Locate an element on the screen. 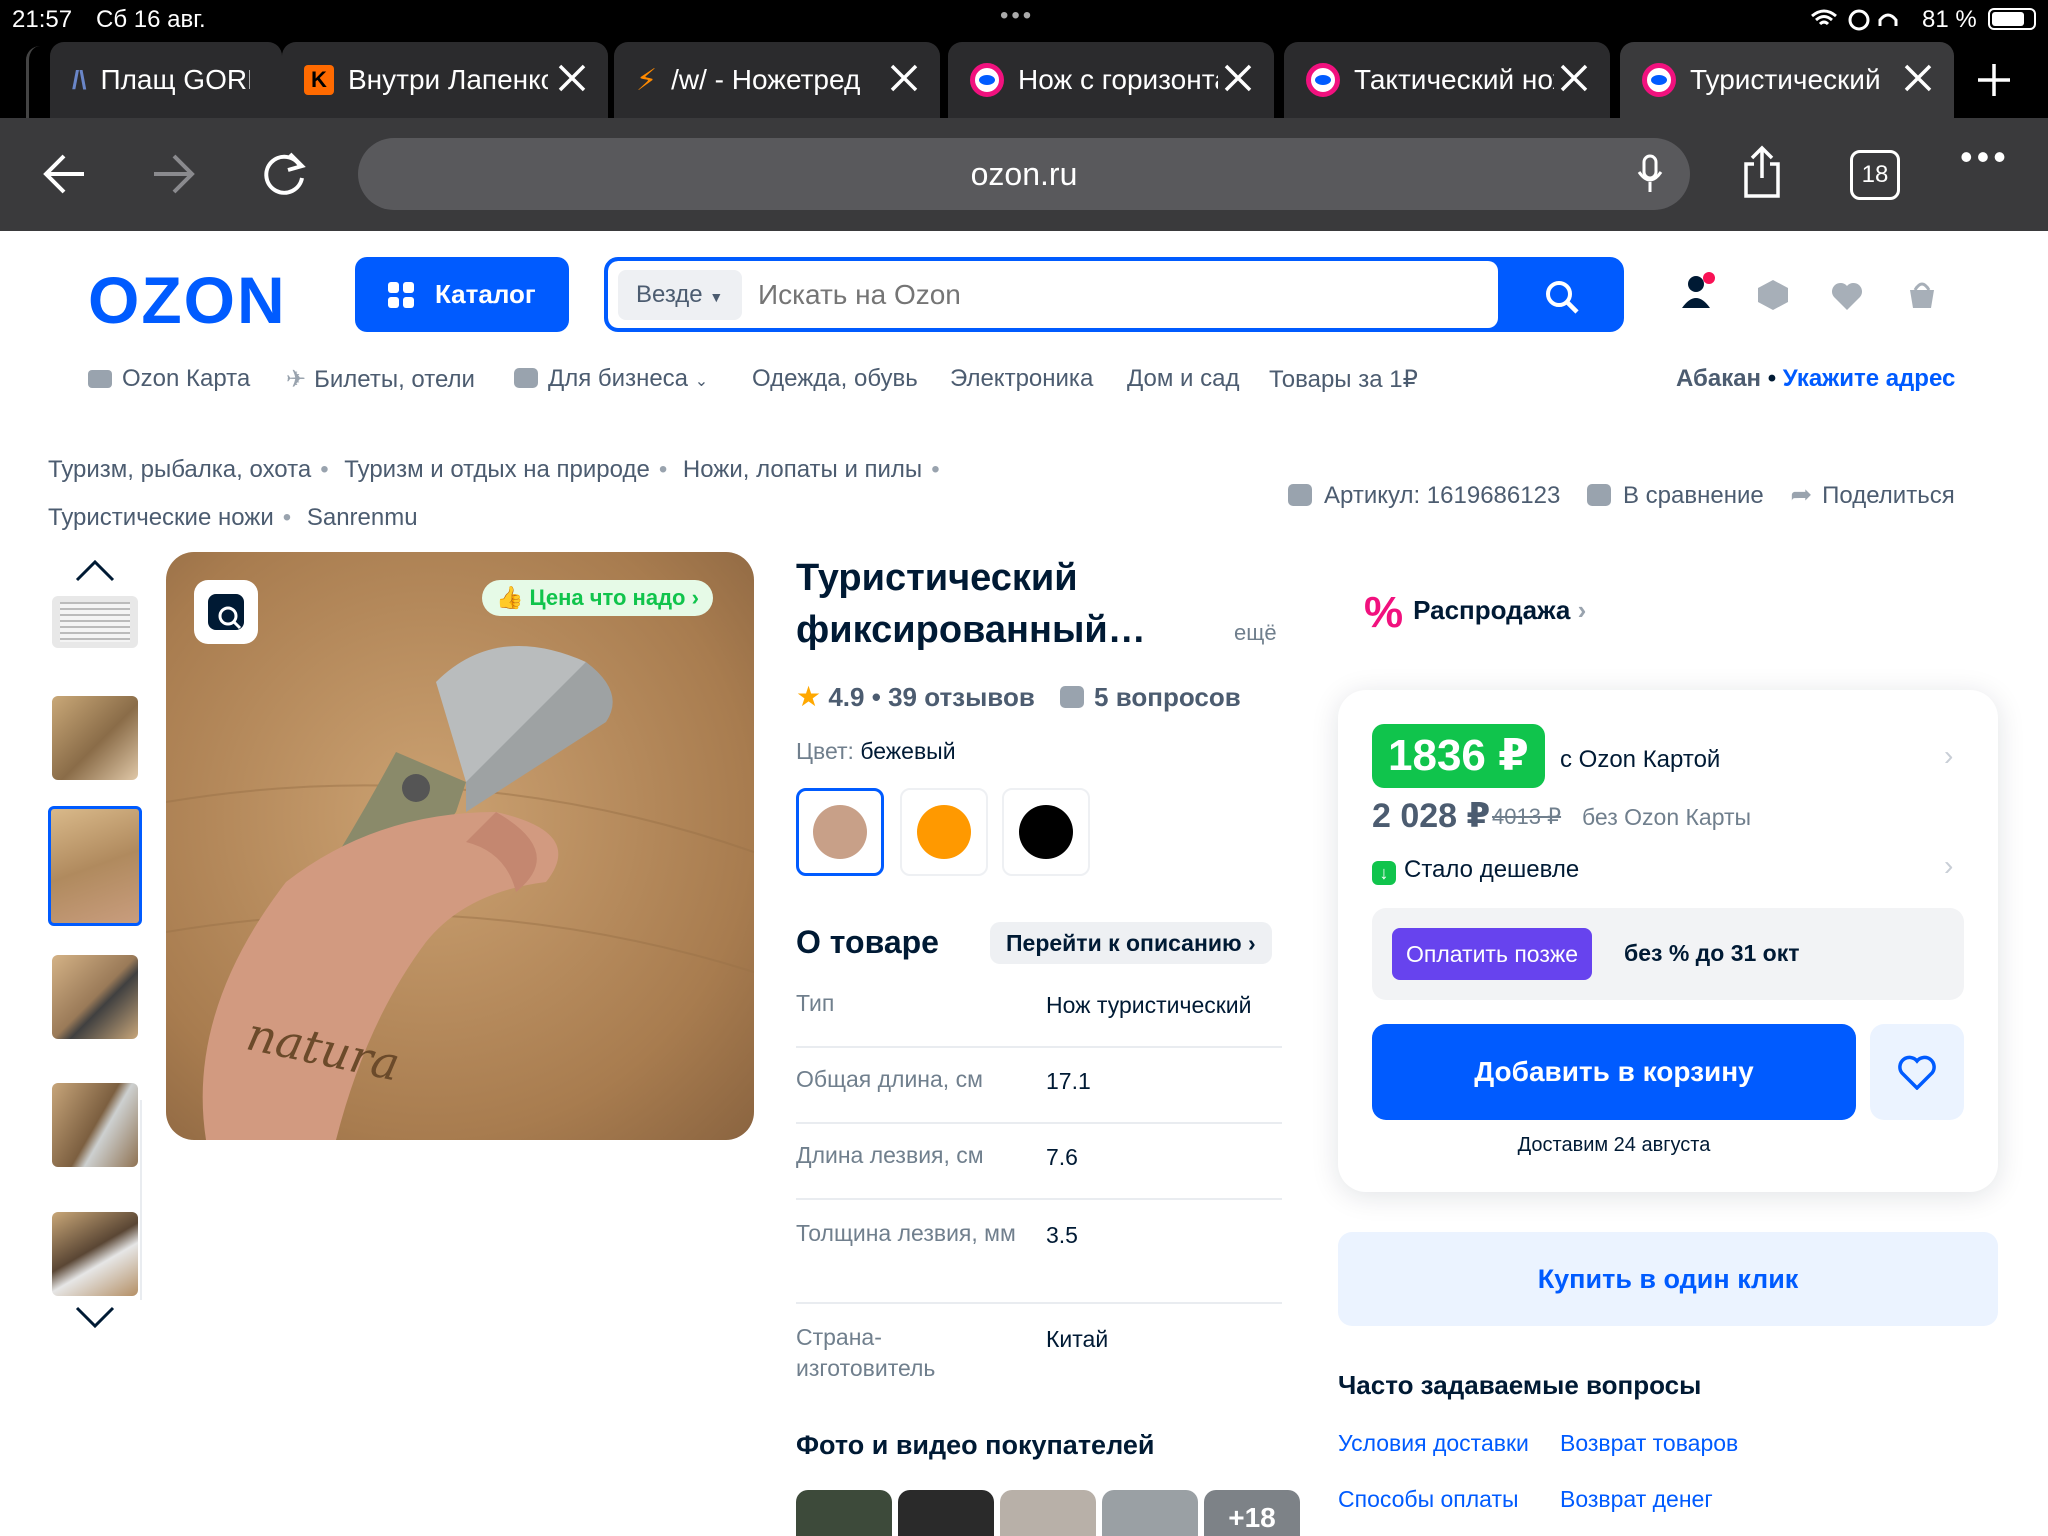 Image resolution: width=2048 pixels, height=1536 pixels. address-bar: ozon.ru is located at coordinates (1024, 174).